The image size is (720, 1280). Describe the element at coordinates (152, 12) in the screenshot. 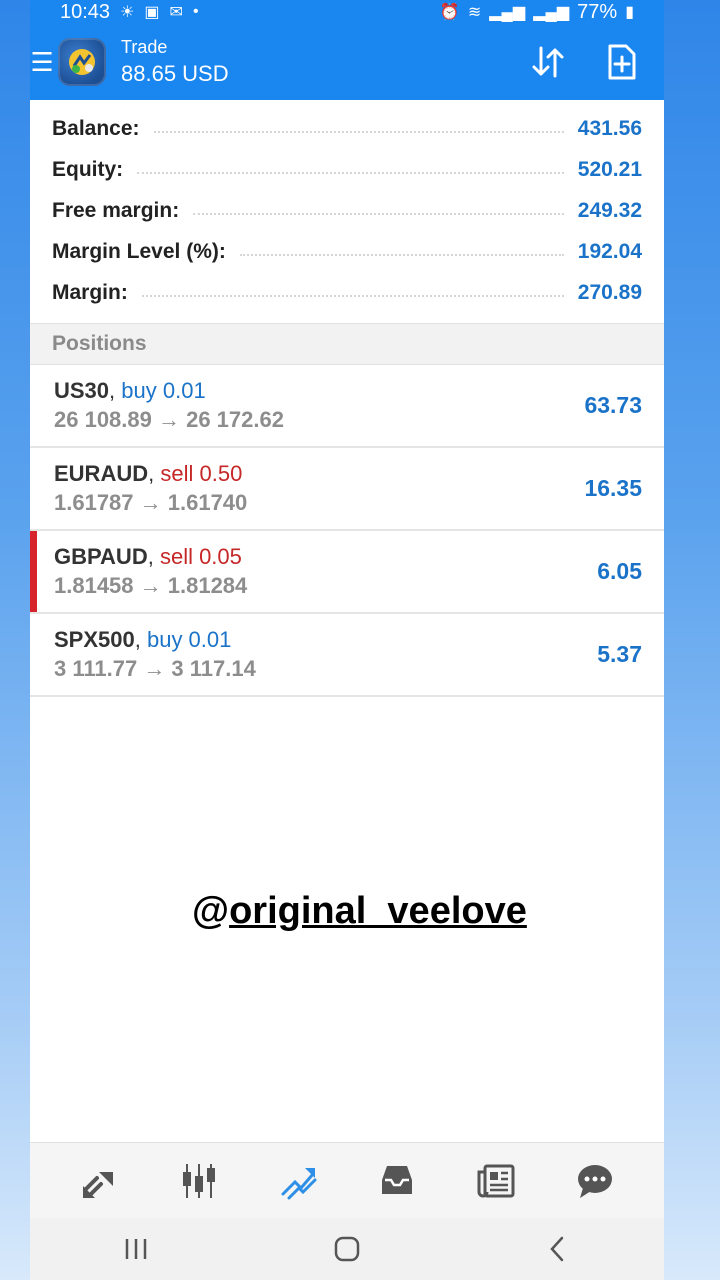

I see `image-icon: ▣` at that location.